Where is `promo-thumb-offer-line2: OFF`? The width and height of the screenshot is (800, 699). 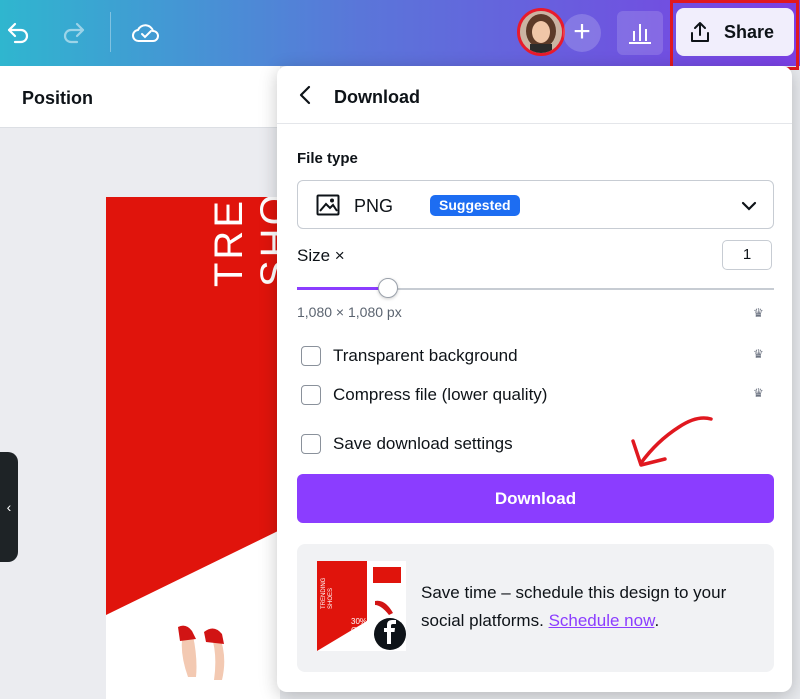 promo-thumb-offer-line2: OFF is located at coordinates (359, 630).